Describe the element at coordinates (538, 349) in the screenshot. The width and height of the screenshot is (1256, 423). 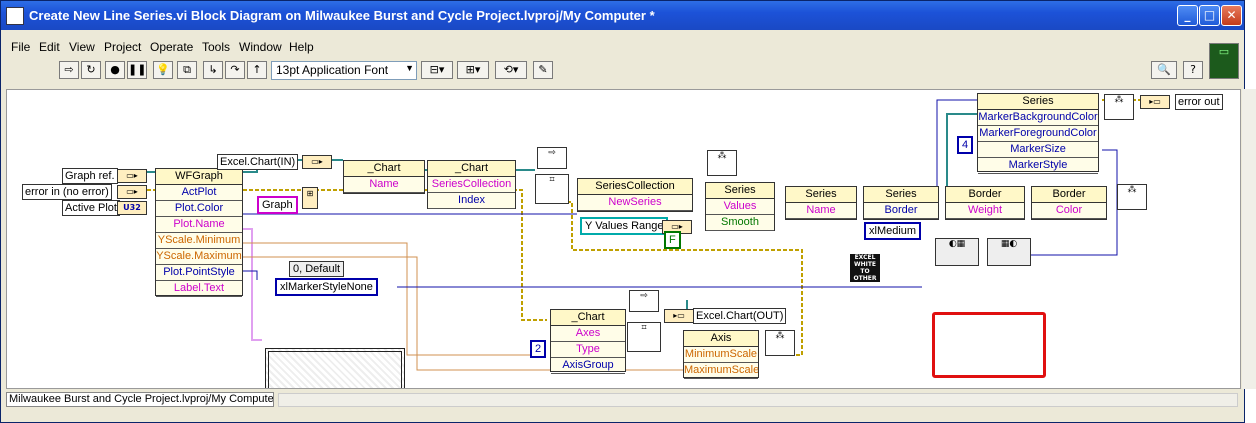
I see `axis-type-constant: 2` at that location.